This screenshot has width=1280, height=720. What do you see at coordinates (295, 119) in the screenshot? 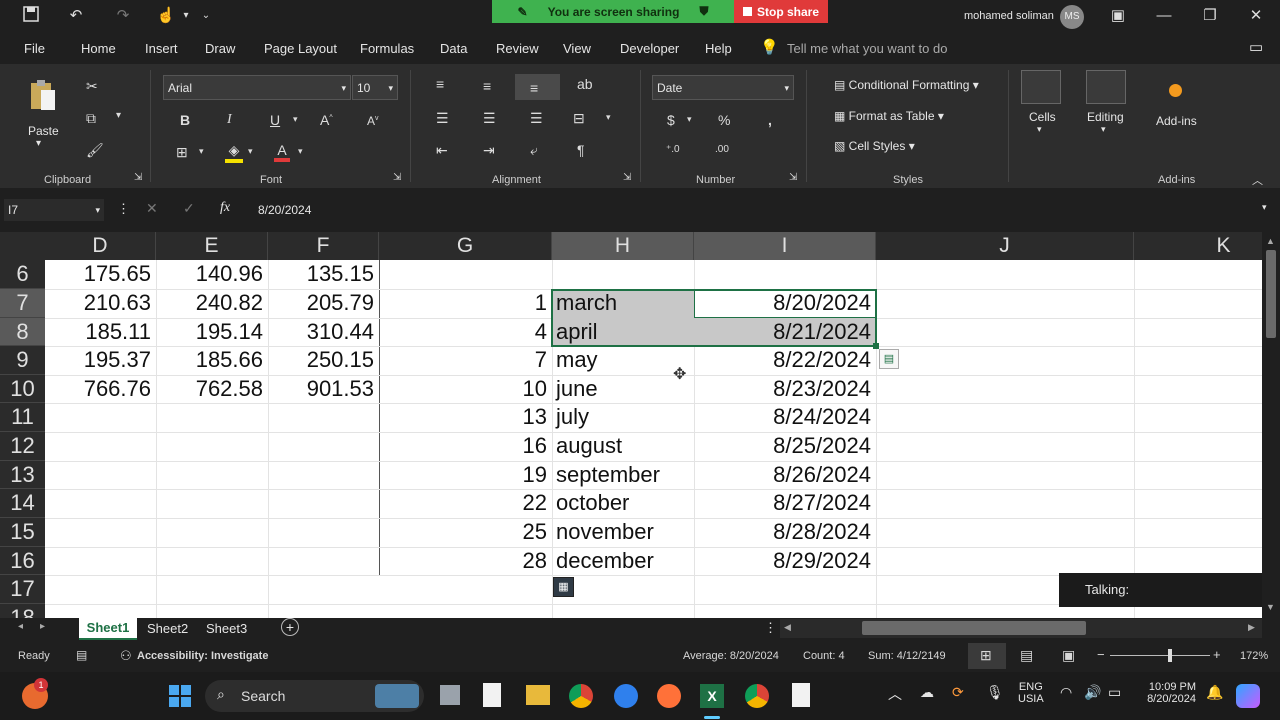
I see `underline-chevron-icon: ▾` at bounding box center [295, 119].